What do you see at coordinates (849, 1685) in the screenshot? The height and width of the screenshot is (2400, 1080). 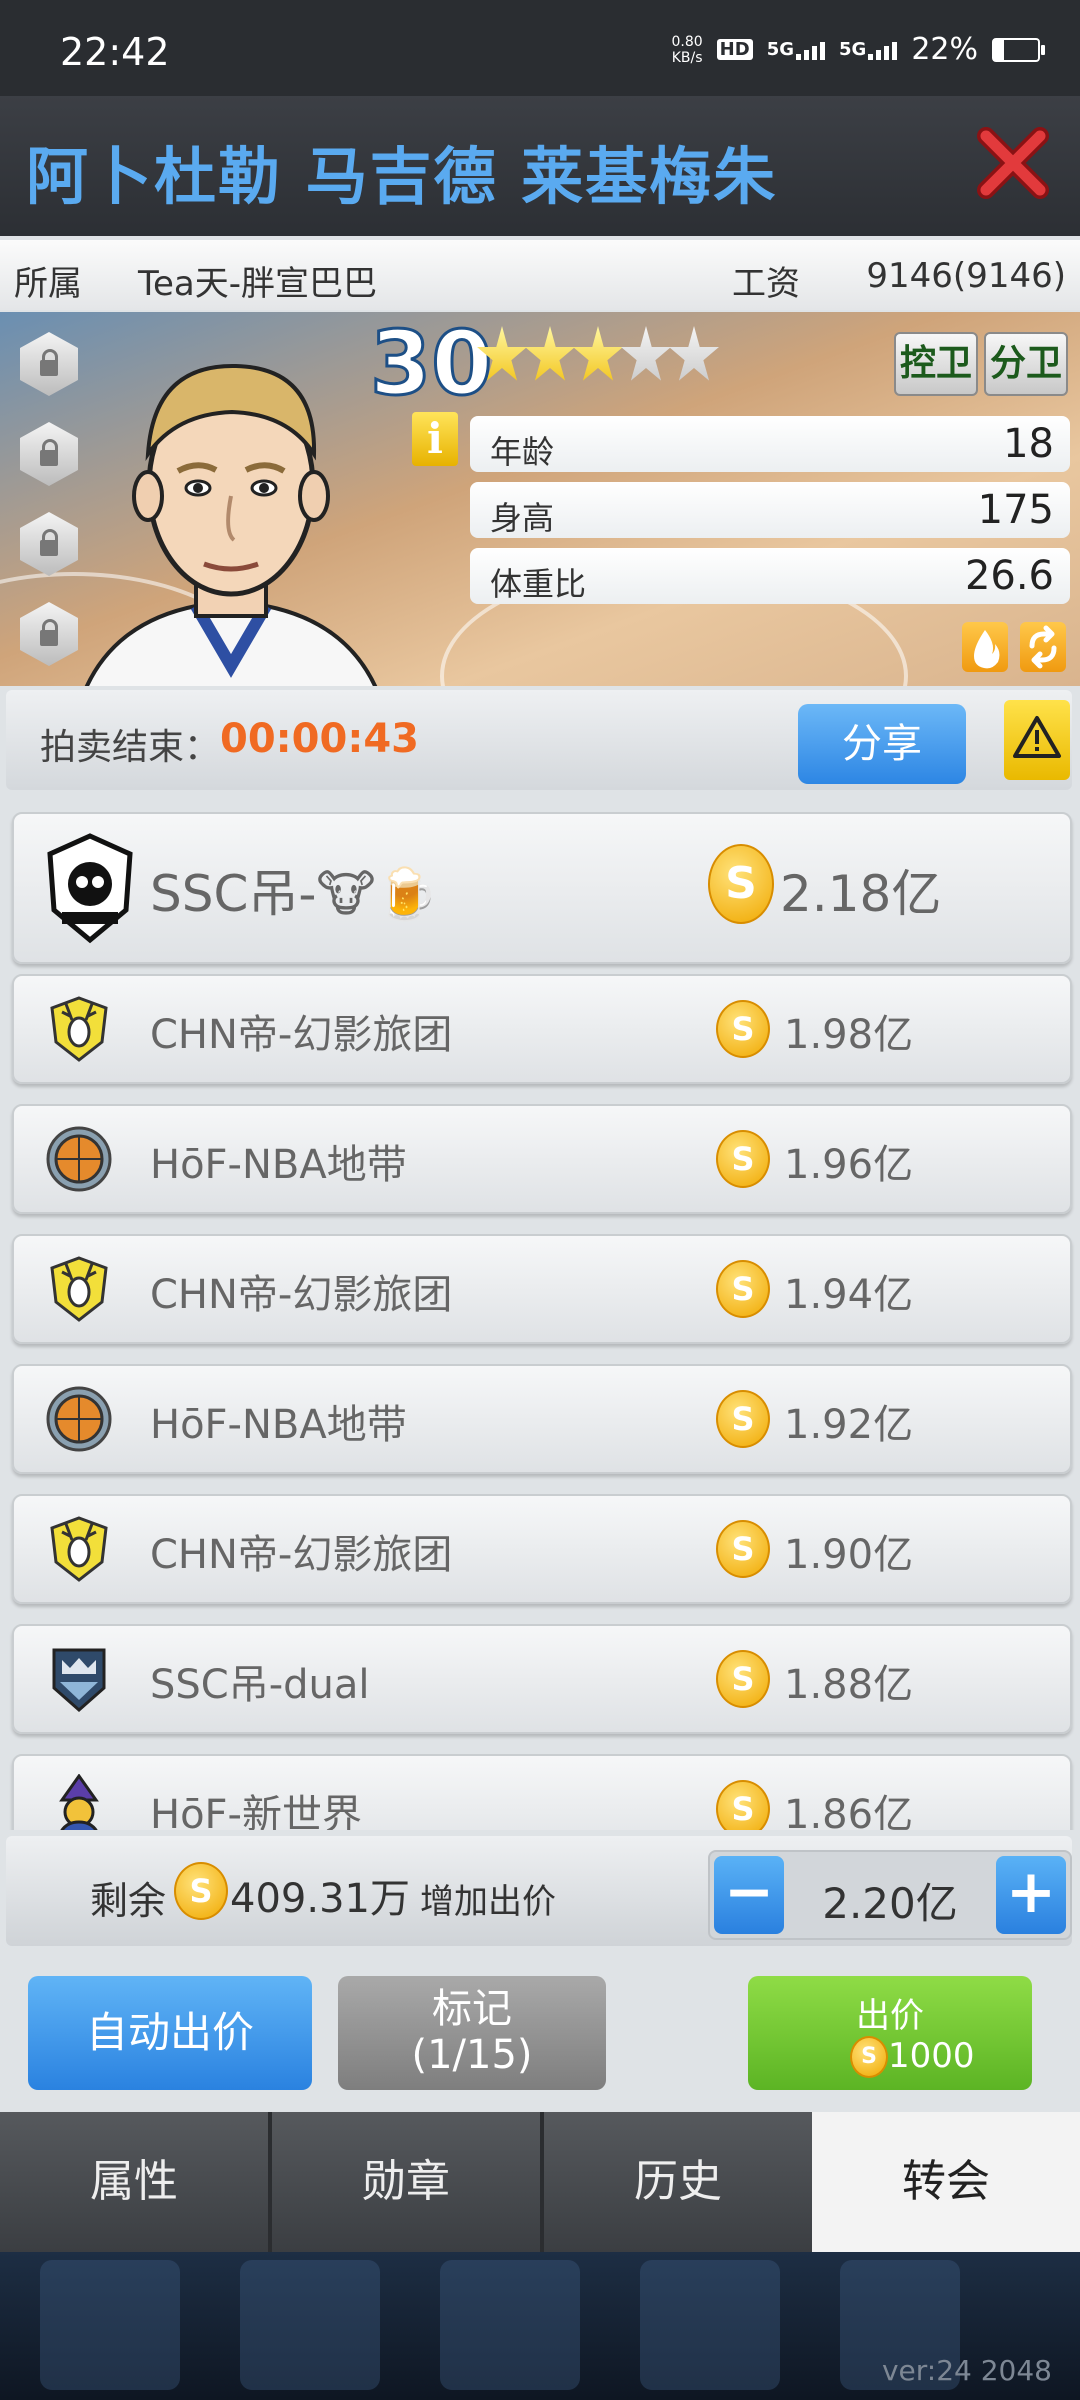 I see `bid-amount: 1.88亿` at bounding box center [849, 1685].